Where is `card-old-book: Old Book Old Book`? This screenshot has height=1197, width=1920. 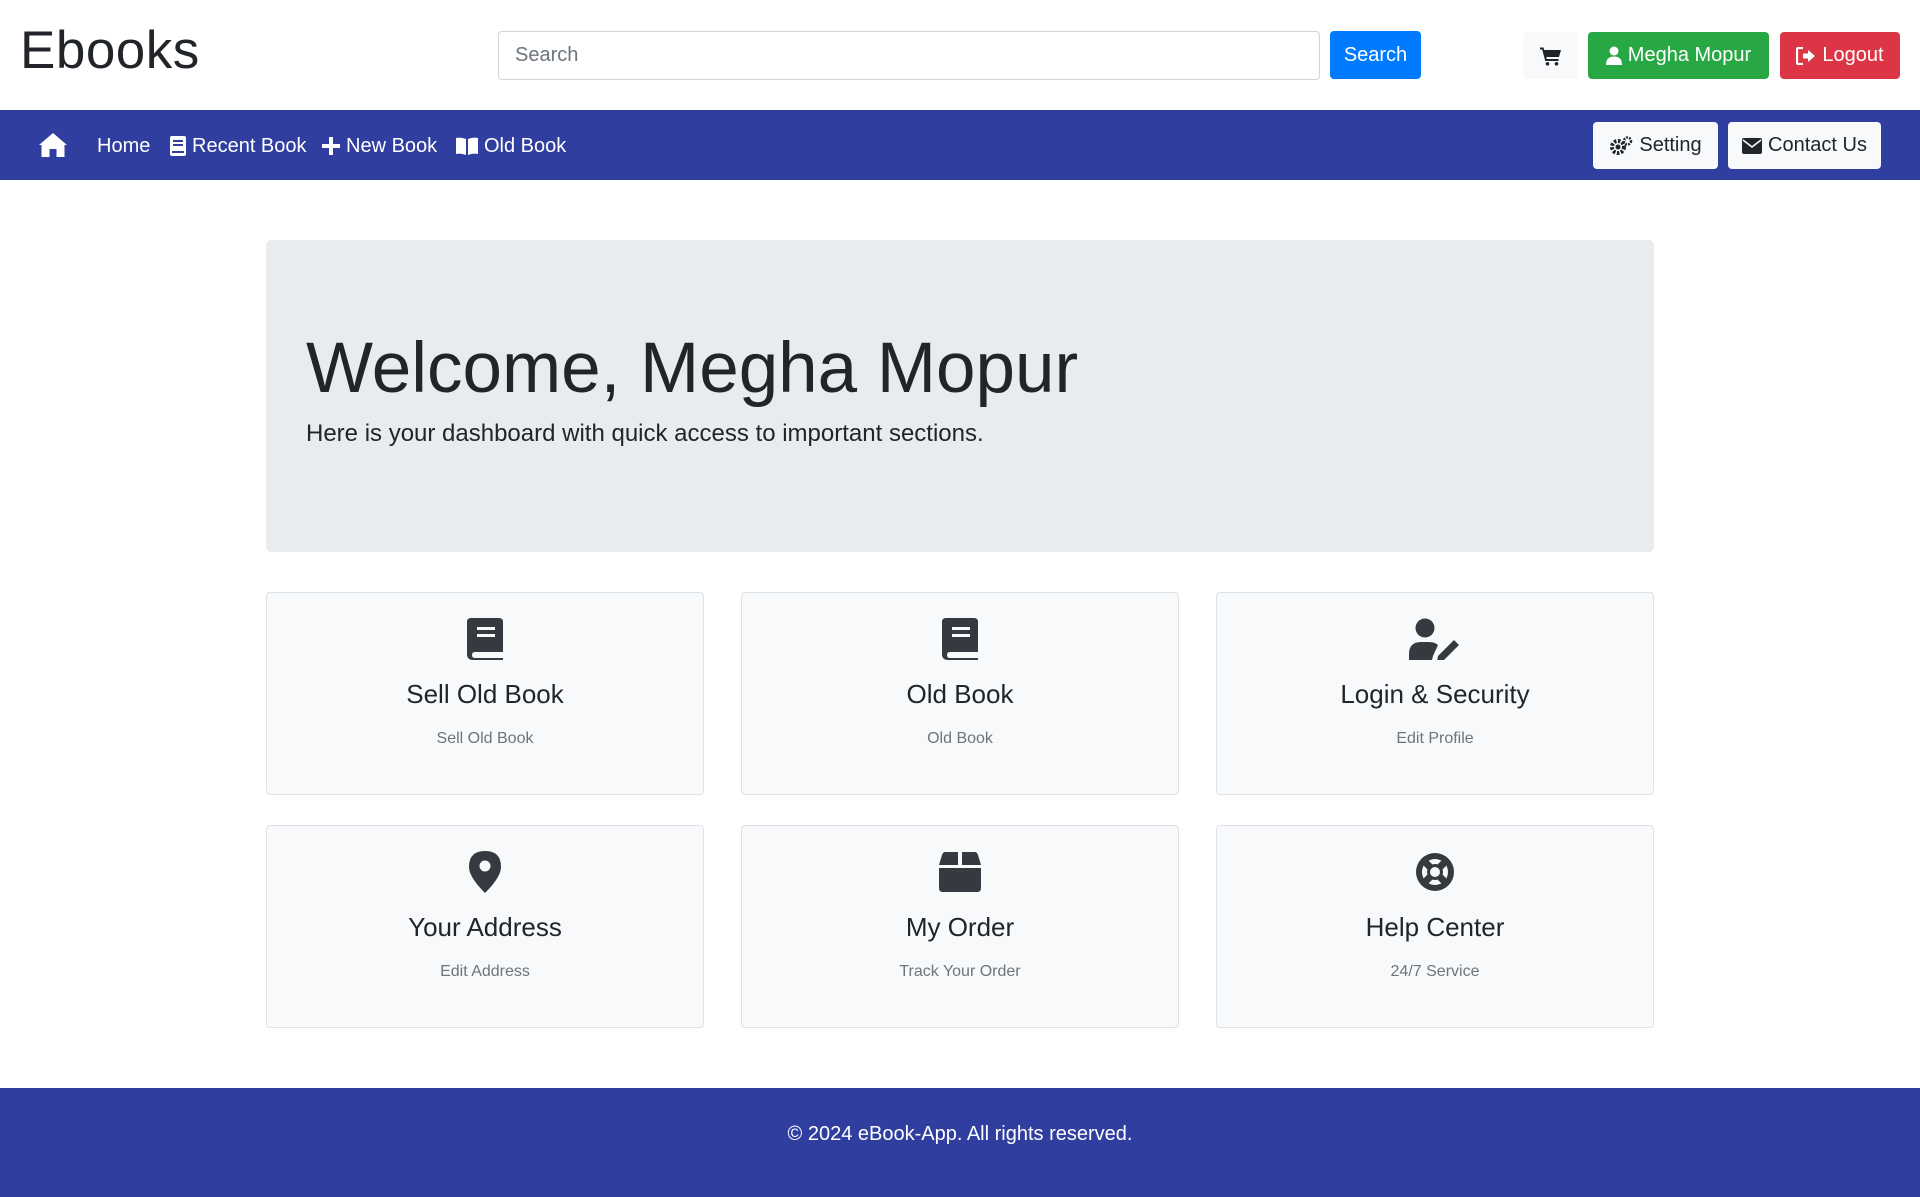 card-old-book: Old Book Old Book is located at coordinates (960, 693).